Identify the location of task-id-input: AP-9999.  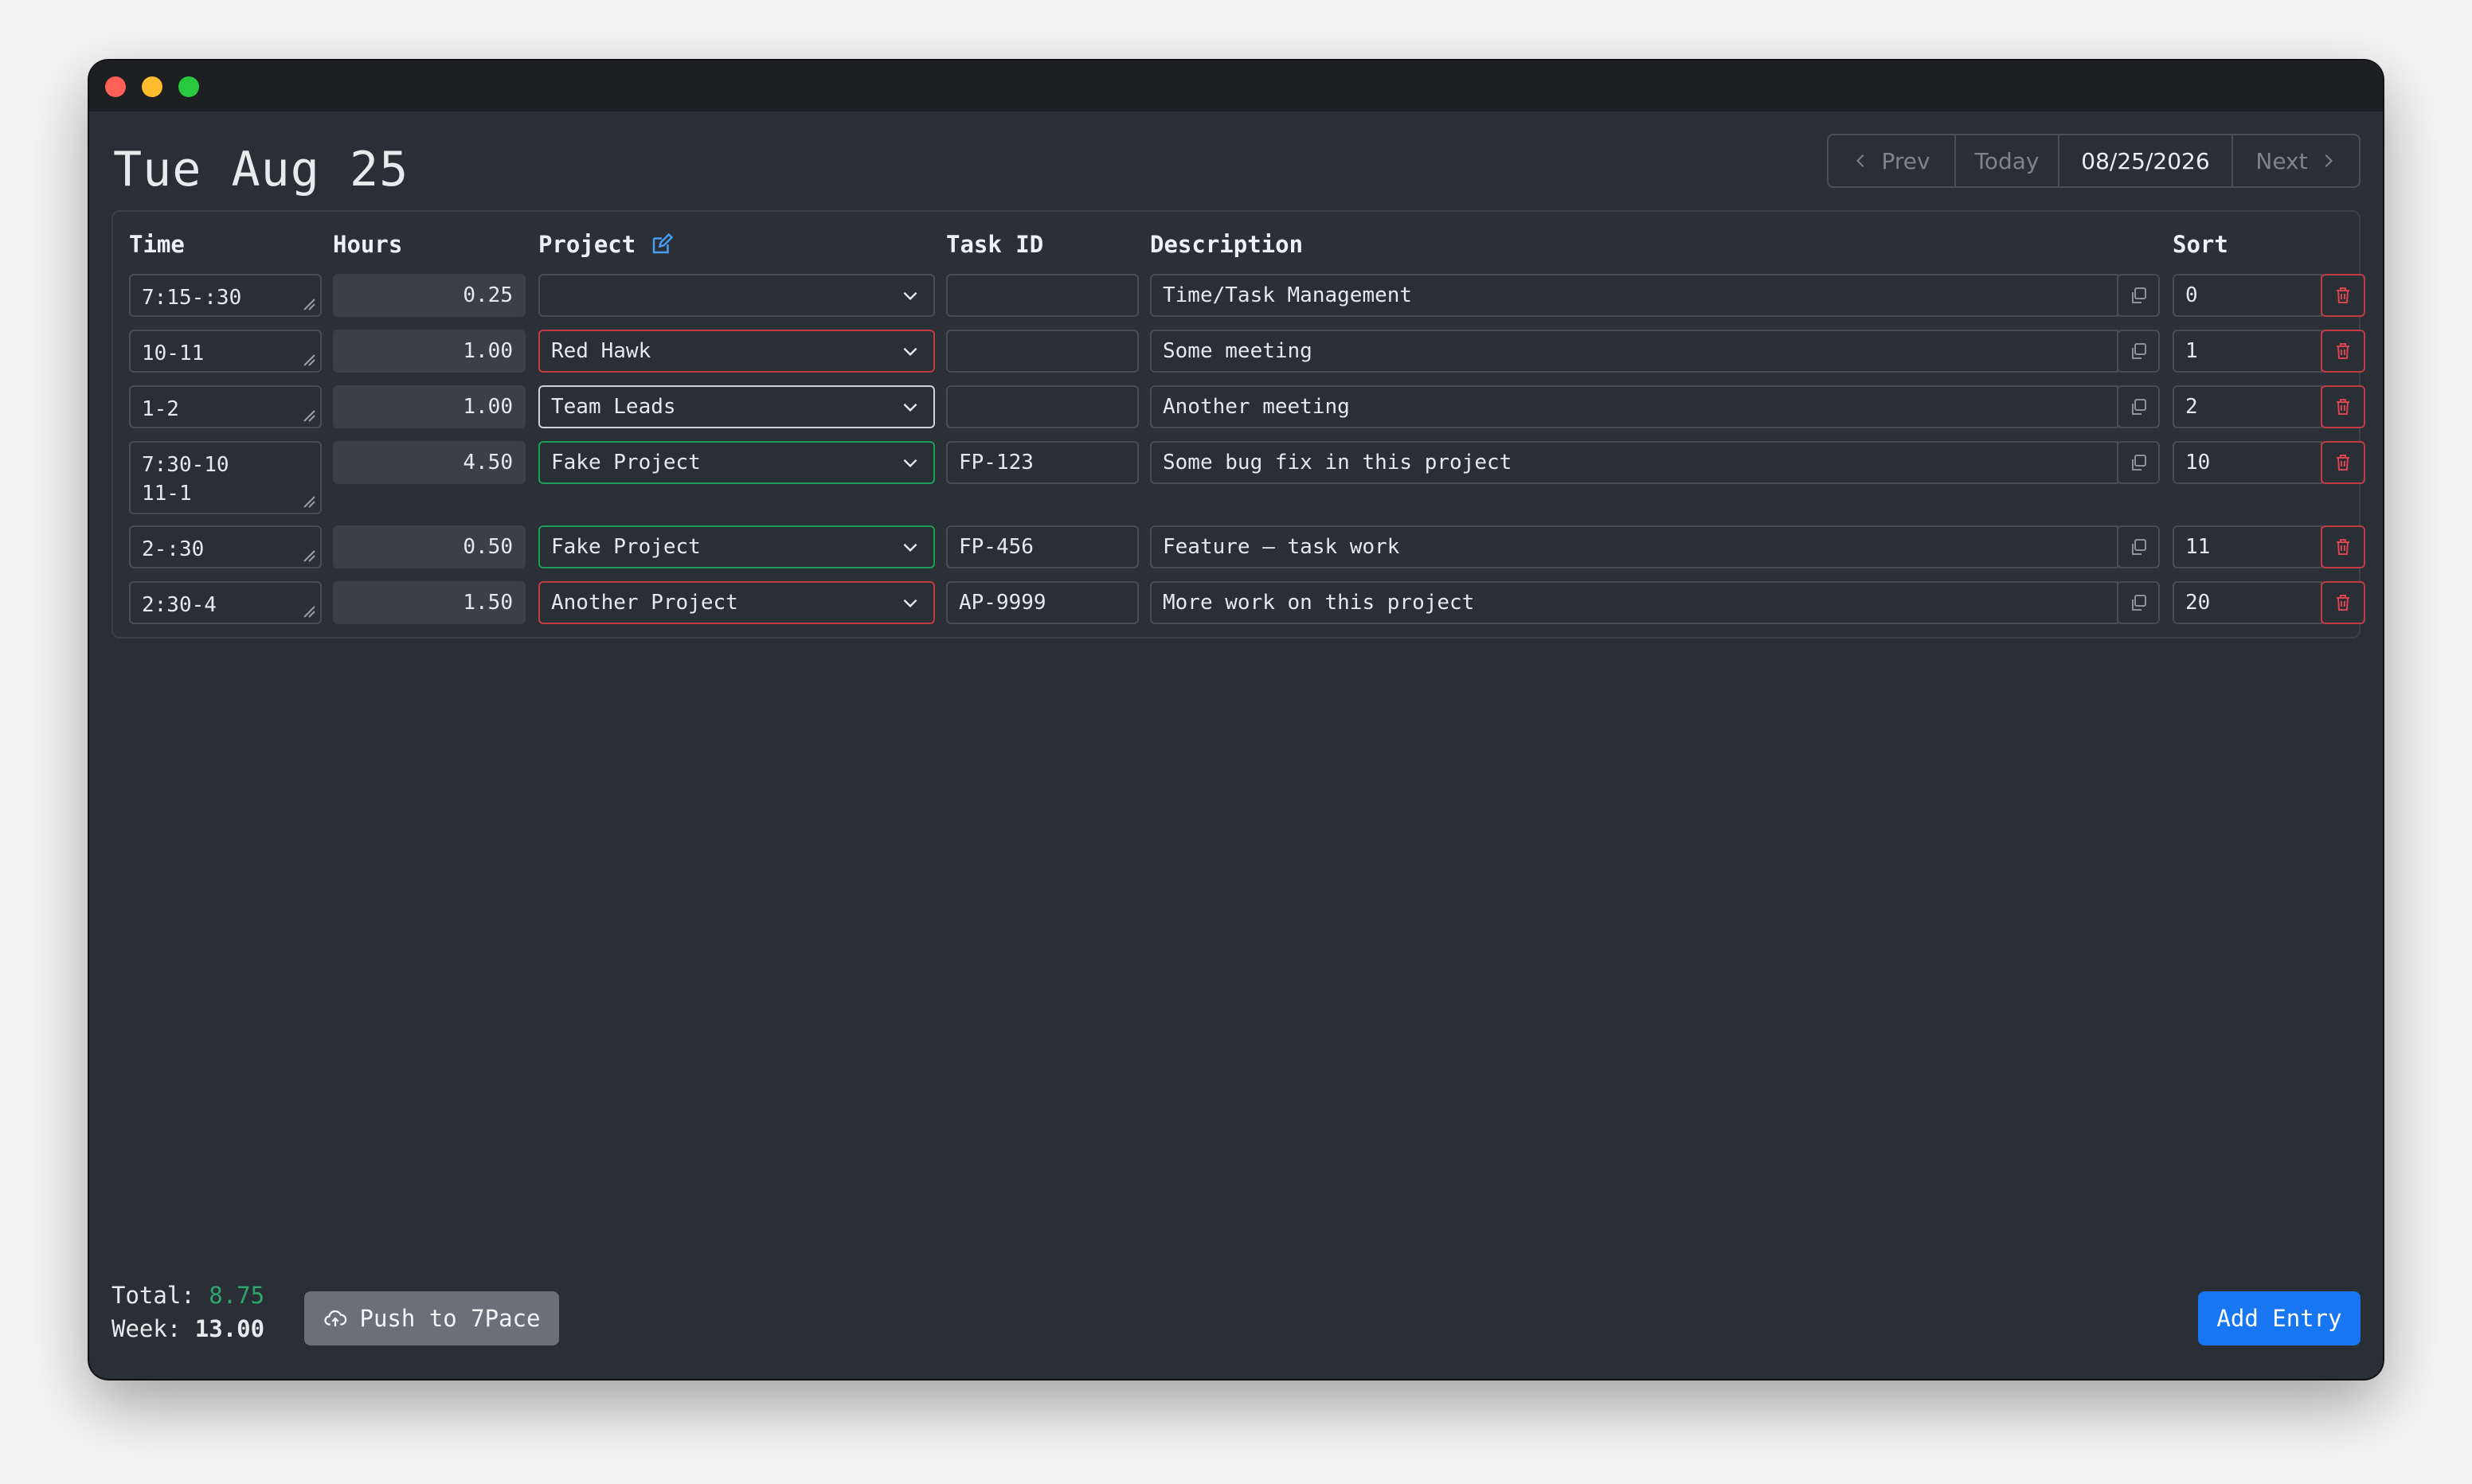
(1042, 602).